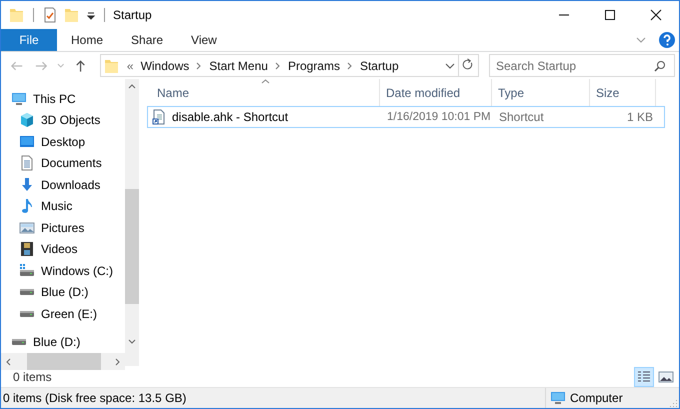 The height and width of the screenshot is (409, 680). I want to click on horizontal-scrollbar, so click(63, 361).